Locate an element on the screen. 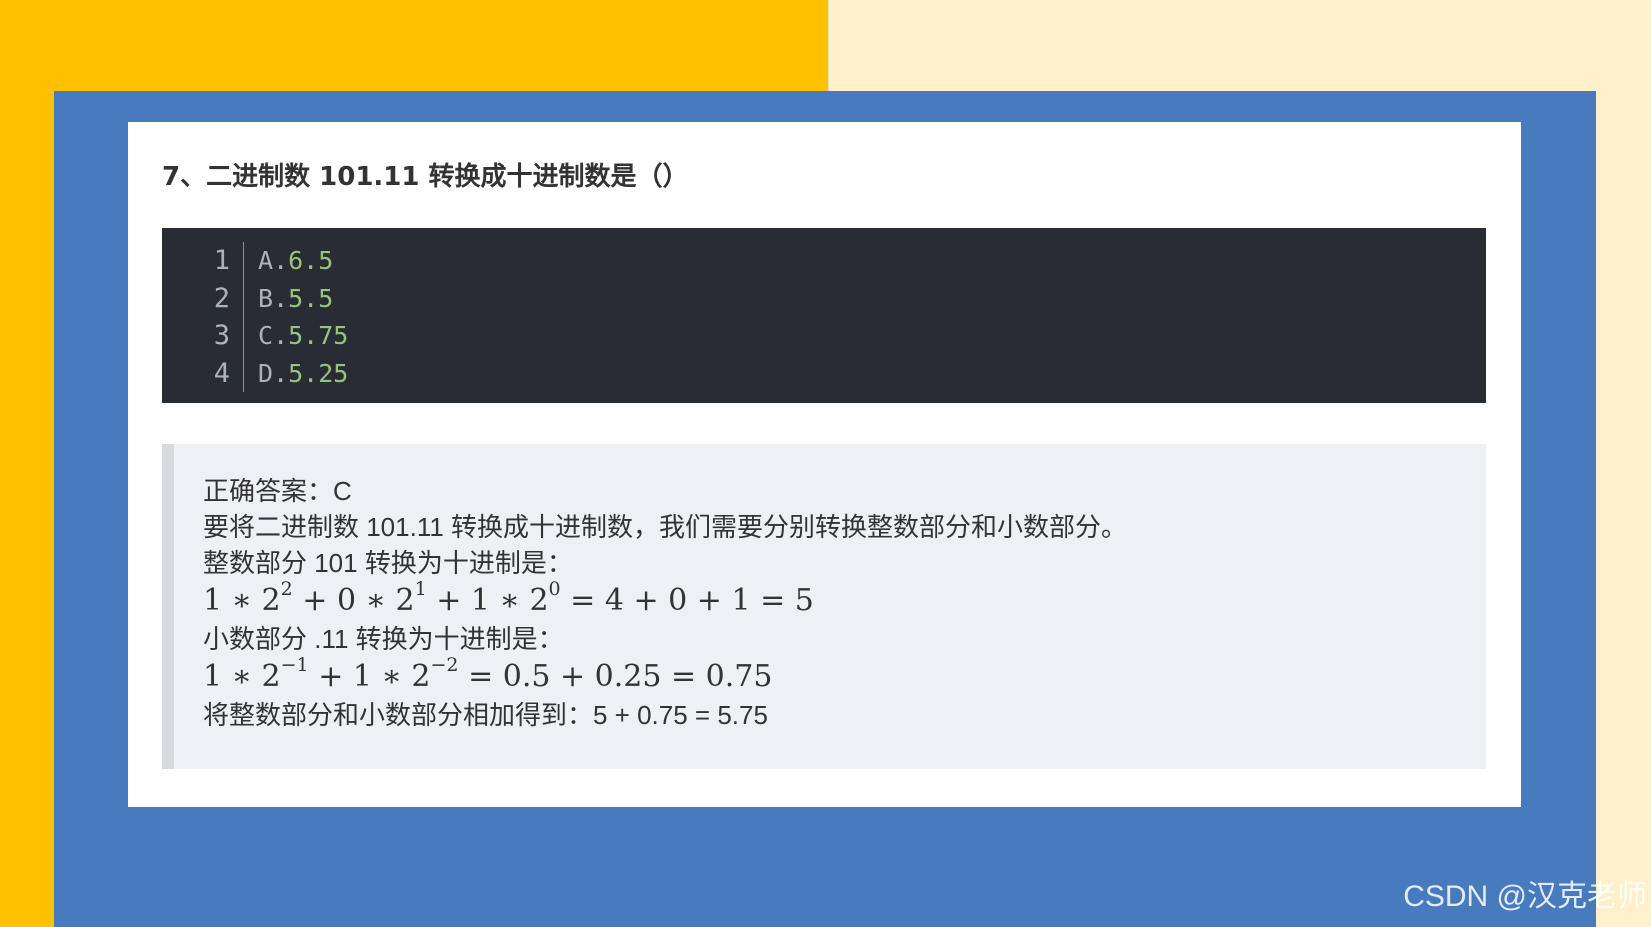 This screenshot has height=927, width=1651. gutter-divider is located at coordinates (243, 317).